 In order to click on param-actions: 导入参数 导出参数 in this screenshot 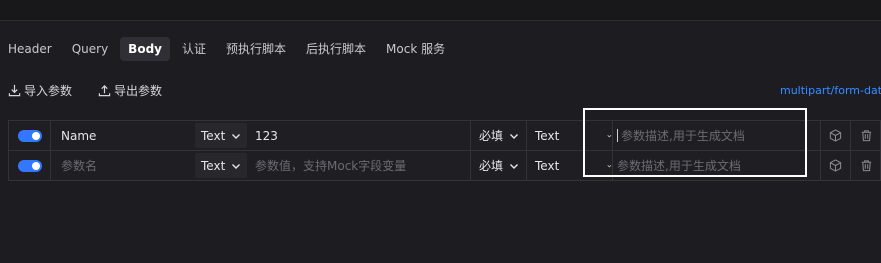, I will do `click(98, 90)`.